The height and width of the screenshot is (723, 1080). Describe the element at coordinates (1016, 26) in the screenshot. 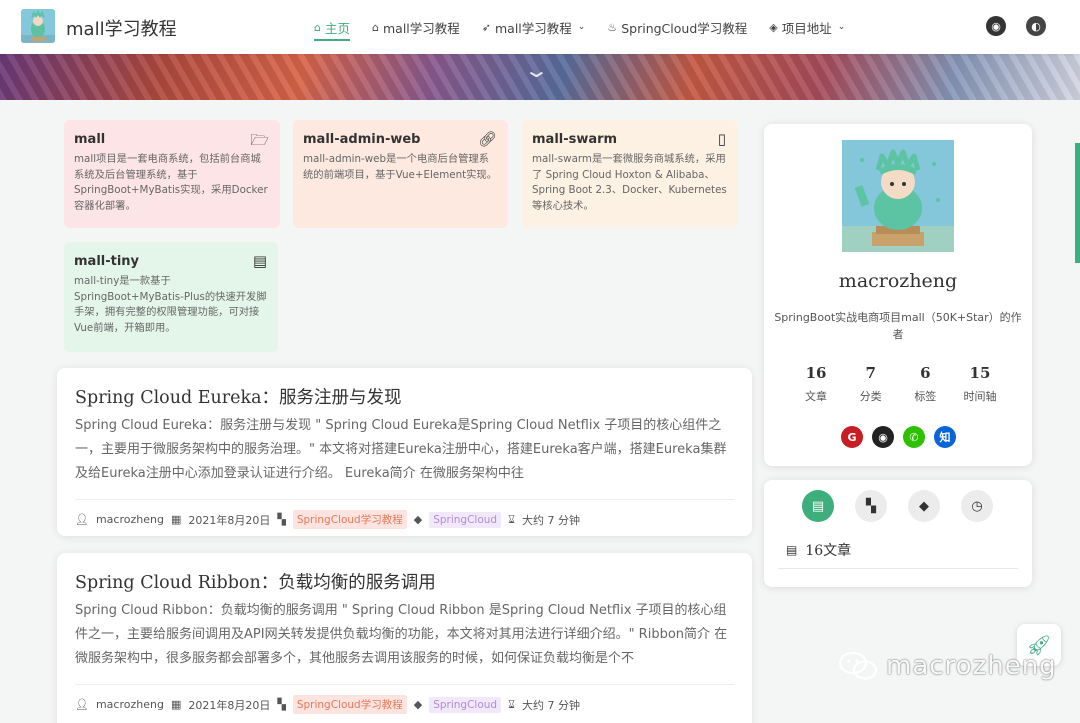

I see `nav-right-actions: ◉ ◐` at that location.